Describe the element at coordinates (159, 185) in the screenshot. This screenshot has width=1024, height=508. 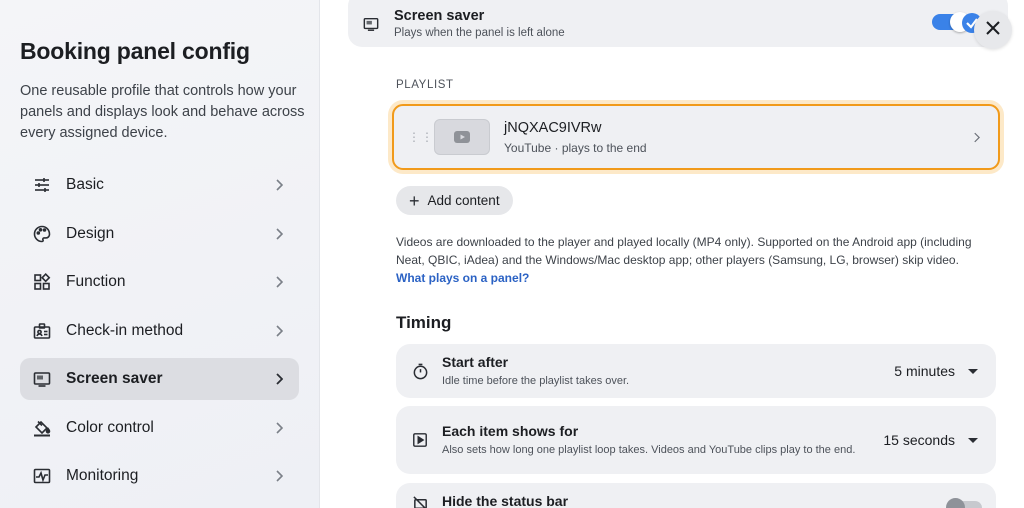
I see `sidebar-item-basic: Basic` at that location.